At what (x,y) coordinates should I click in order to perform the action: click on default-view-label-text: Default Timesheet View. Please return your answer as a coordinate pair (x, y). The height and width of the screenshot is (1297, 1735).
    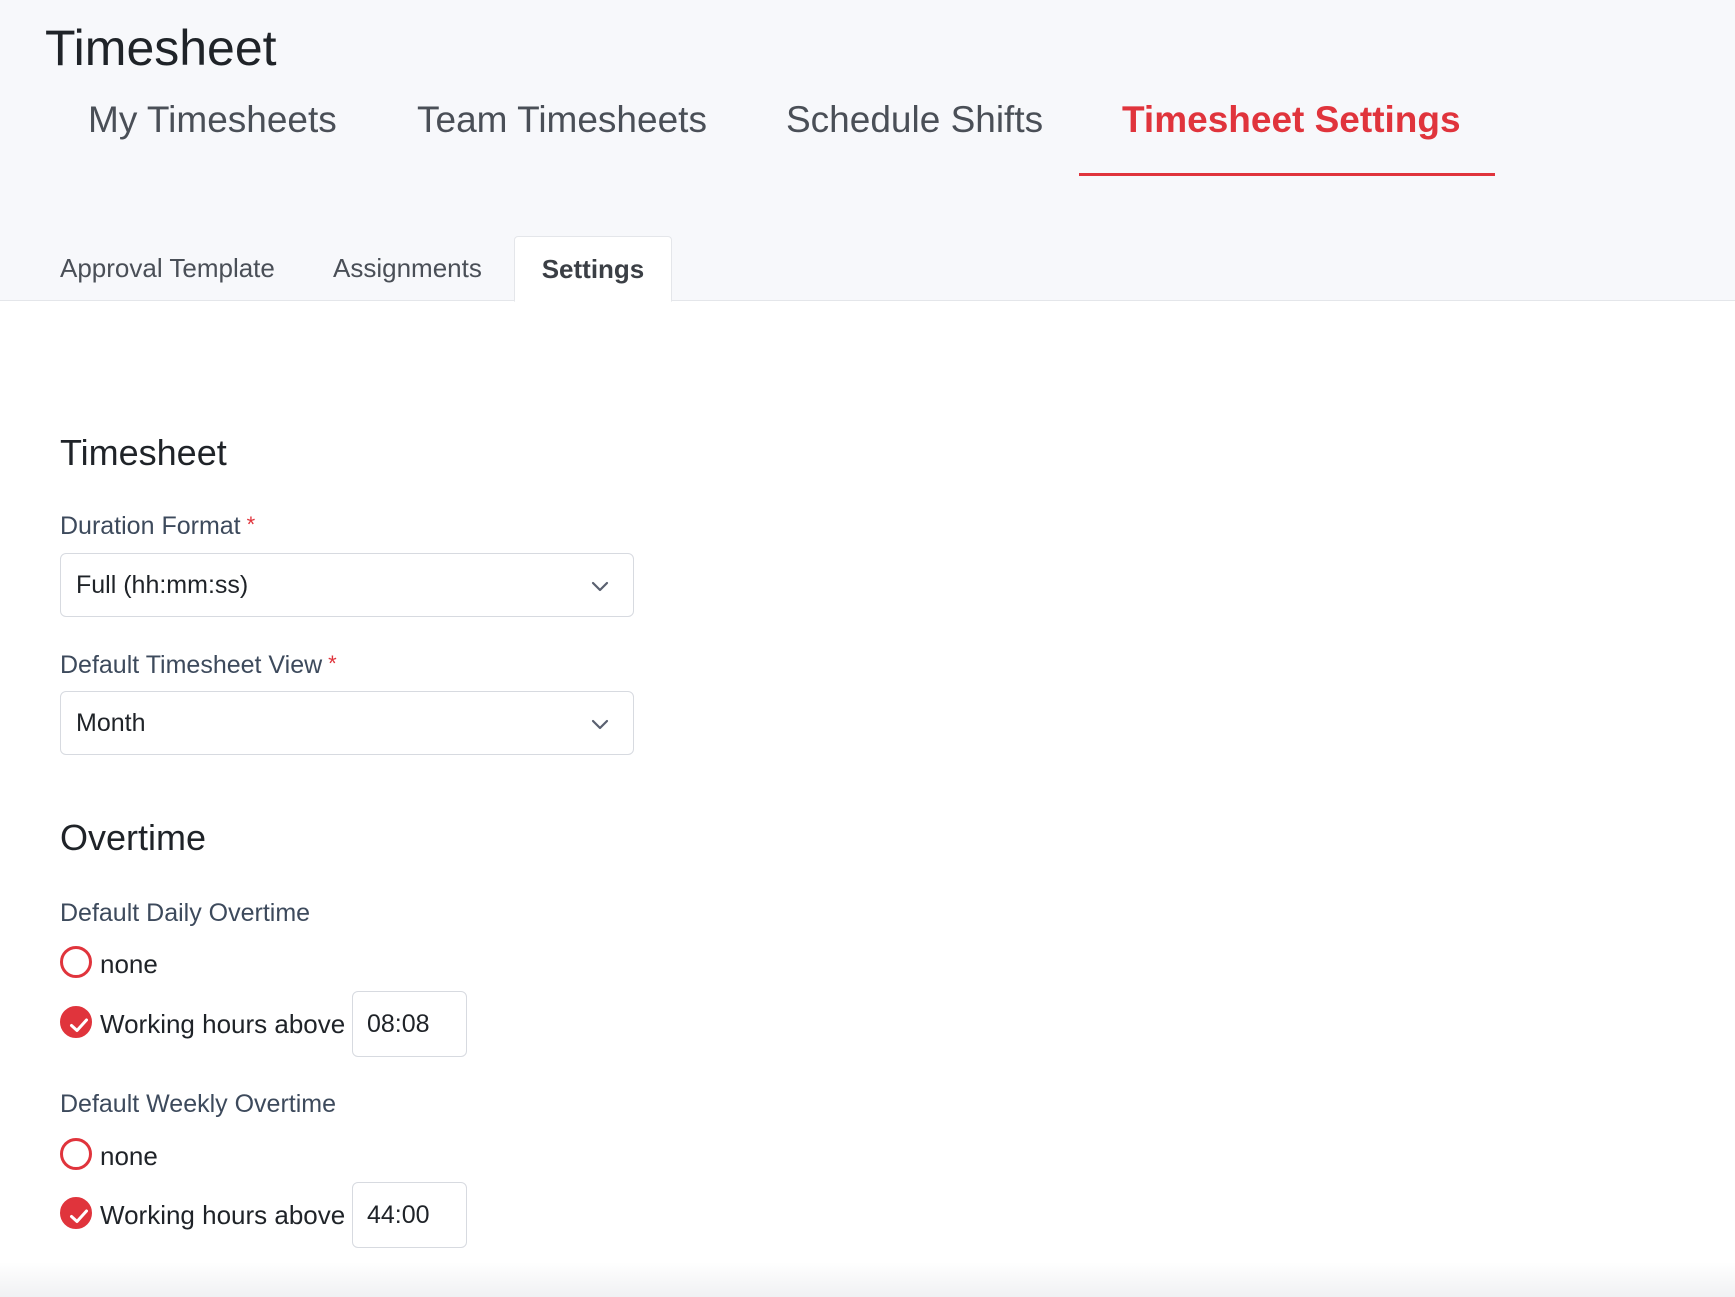
    Looking at the image, I should click on (191, 665).